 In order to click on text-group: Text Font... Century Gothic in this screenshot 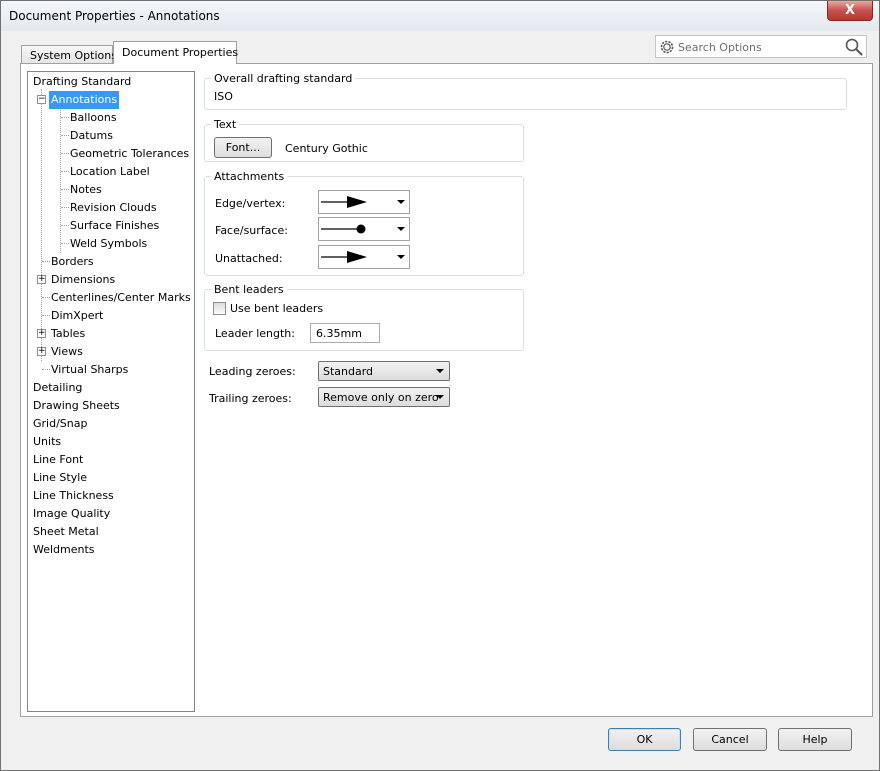, I will do `click(364, 140)`.